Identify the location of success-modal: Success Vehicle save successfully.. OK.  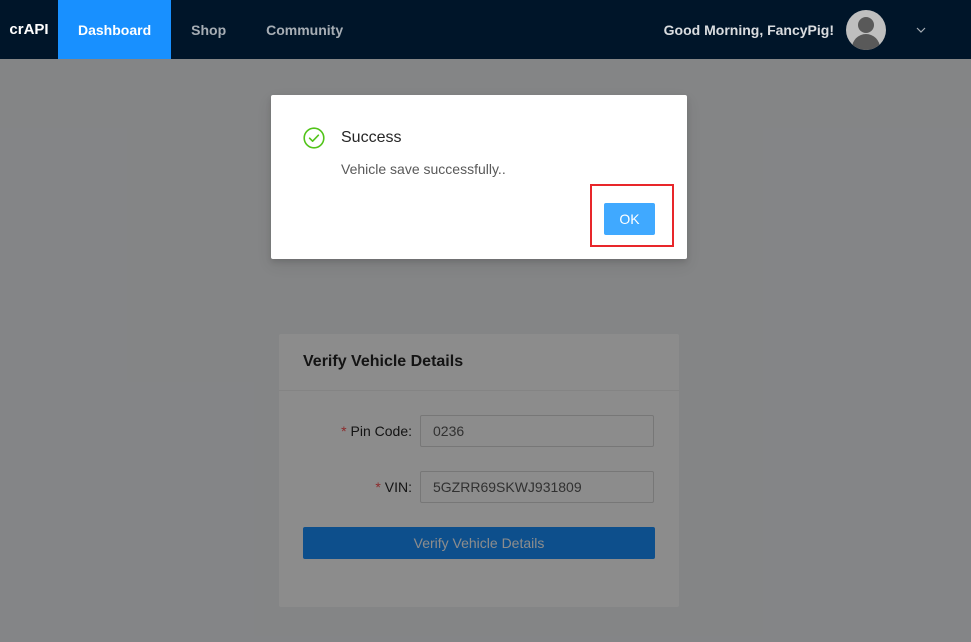
(479, 177).